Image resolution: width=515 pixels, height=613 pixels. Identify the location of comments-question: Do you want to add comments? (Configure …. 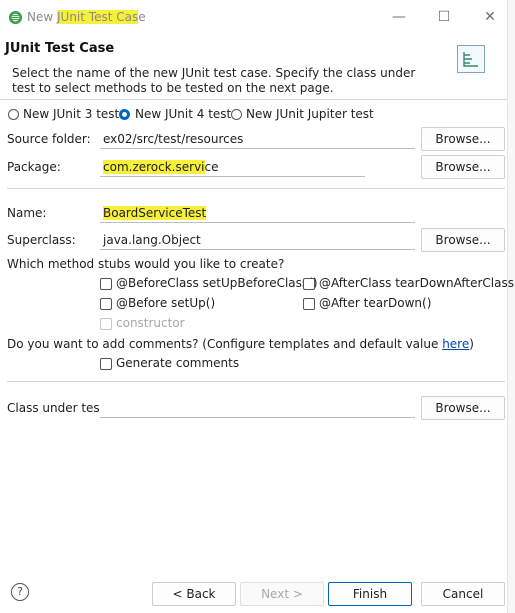
(240, 344).